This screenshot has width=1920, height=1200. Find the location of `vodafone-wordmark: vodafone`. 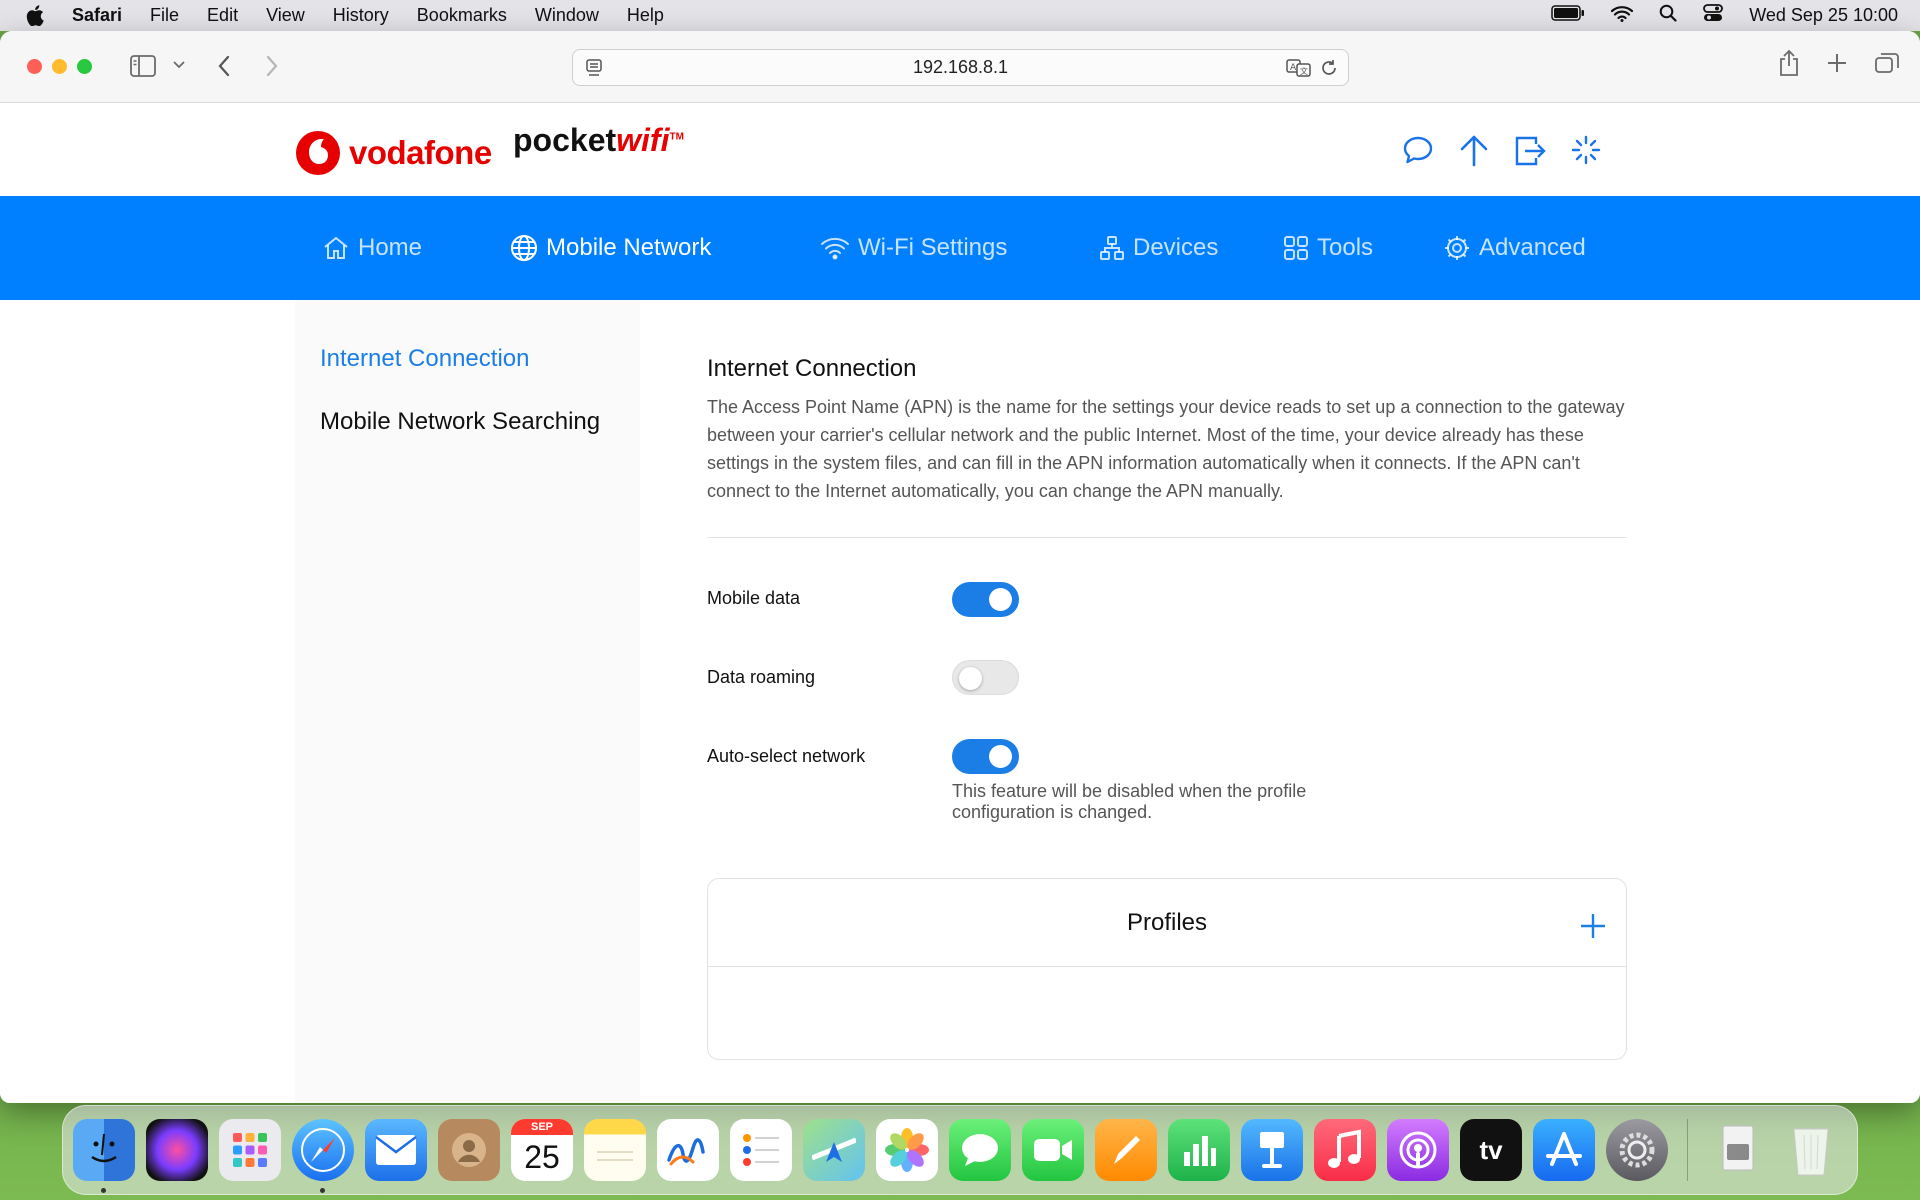

vodafone-wordmark: vodafone is located at coordinates (420, 152).